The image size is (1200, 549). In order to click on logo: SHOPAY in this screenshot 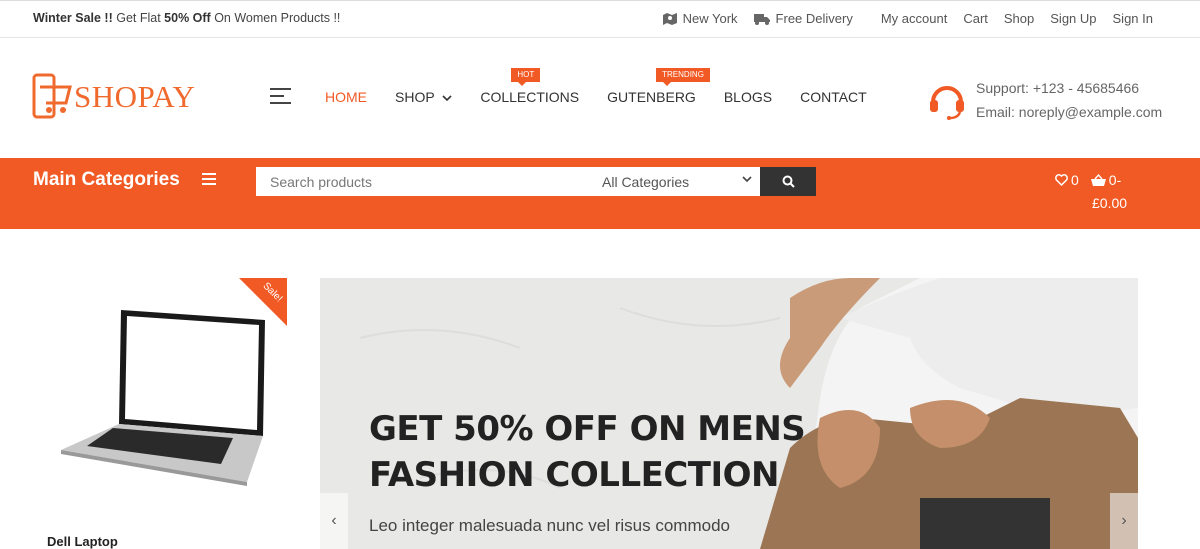, I will do `click(113, 97)`.